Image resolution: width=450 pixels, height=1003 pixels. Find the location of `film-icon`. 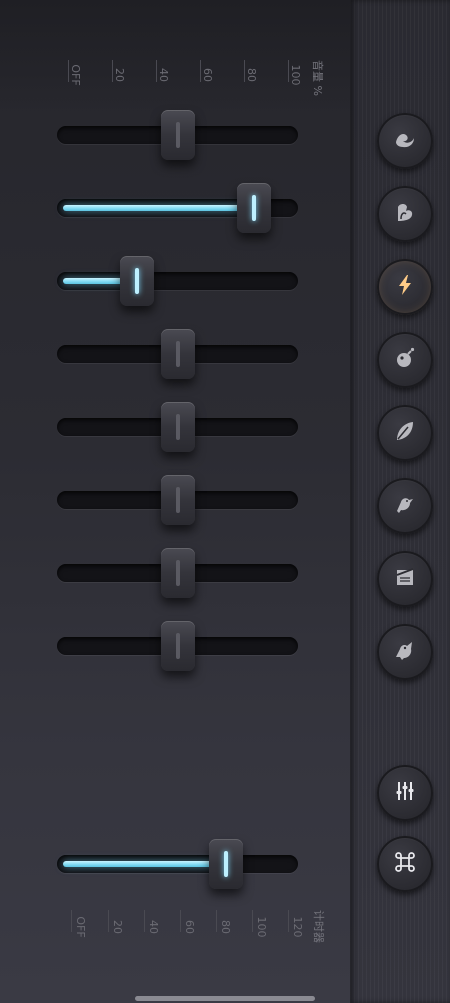

film-icon is located at coordinates (405, 579).